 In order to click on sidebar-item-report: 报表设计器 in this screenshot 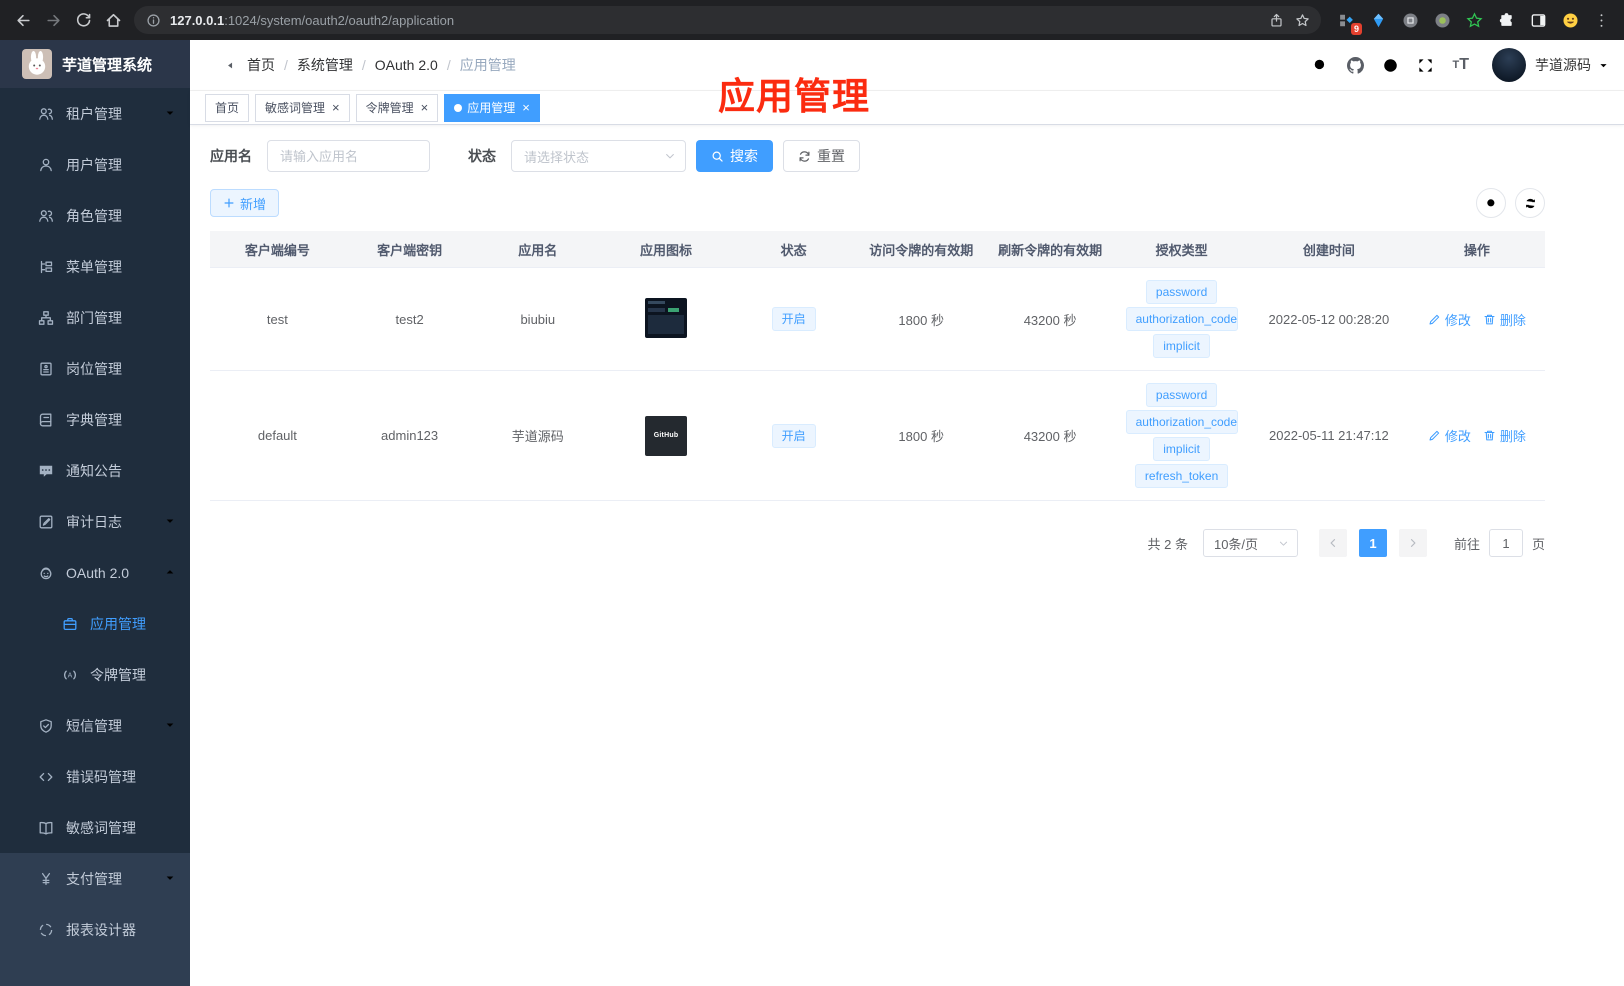, I will do `click(95, 929)`.